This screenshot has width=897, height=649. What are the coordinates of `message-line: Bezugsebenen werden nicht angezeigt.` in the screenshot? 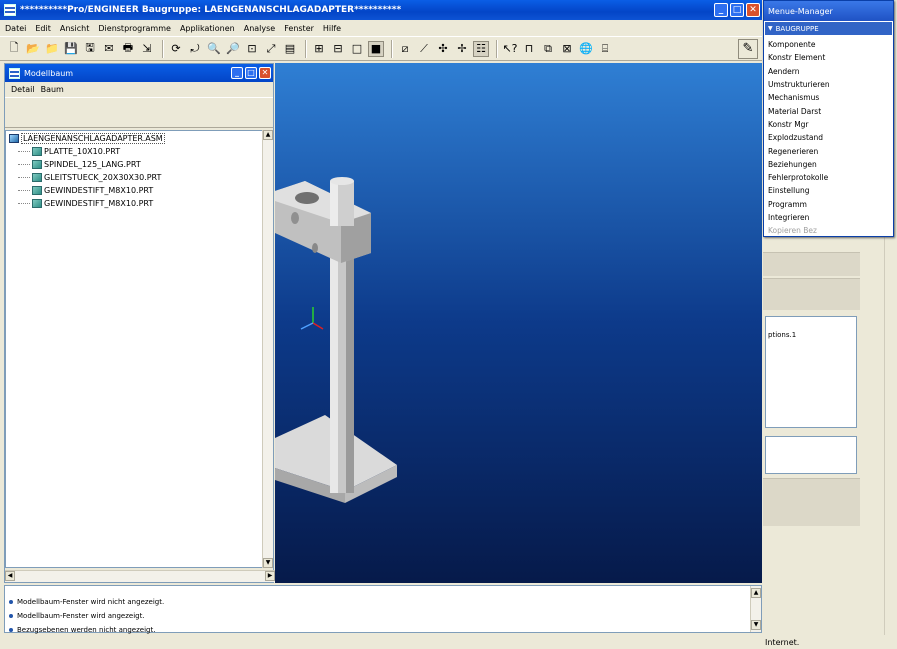 It's located at (383, 630).